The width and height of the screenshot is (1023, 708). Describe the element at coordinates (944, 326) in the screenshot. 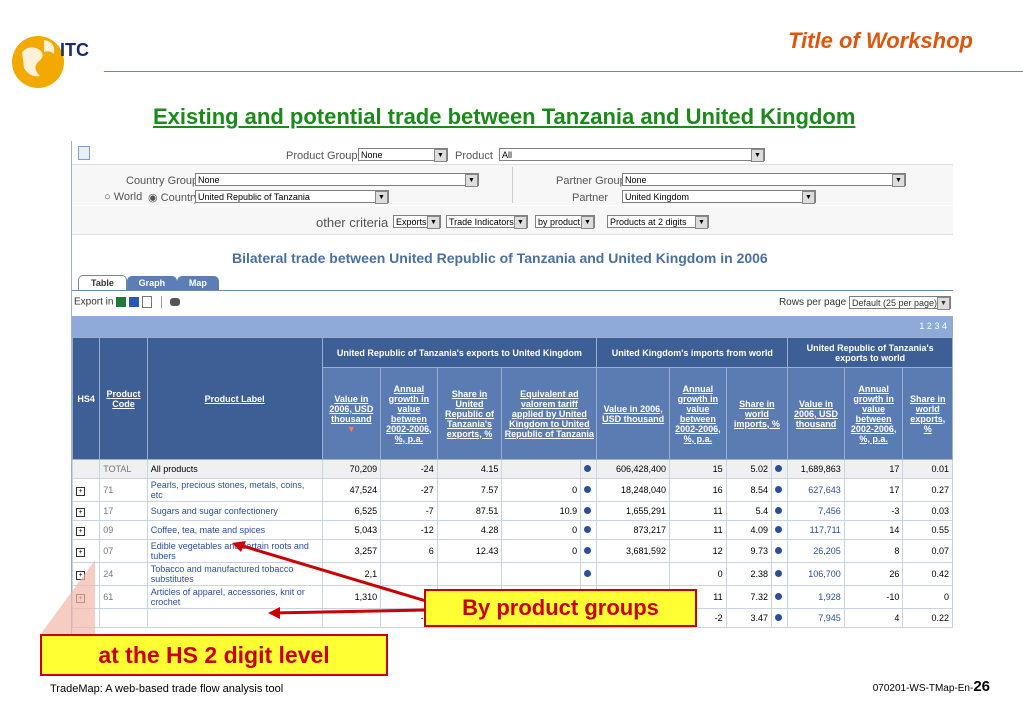

I see `page-4-link: 4` at that location.